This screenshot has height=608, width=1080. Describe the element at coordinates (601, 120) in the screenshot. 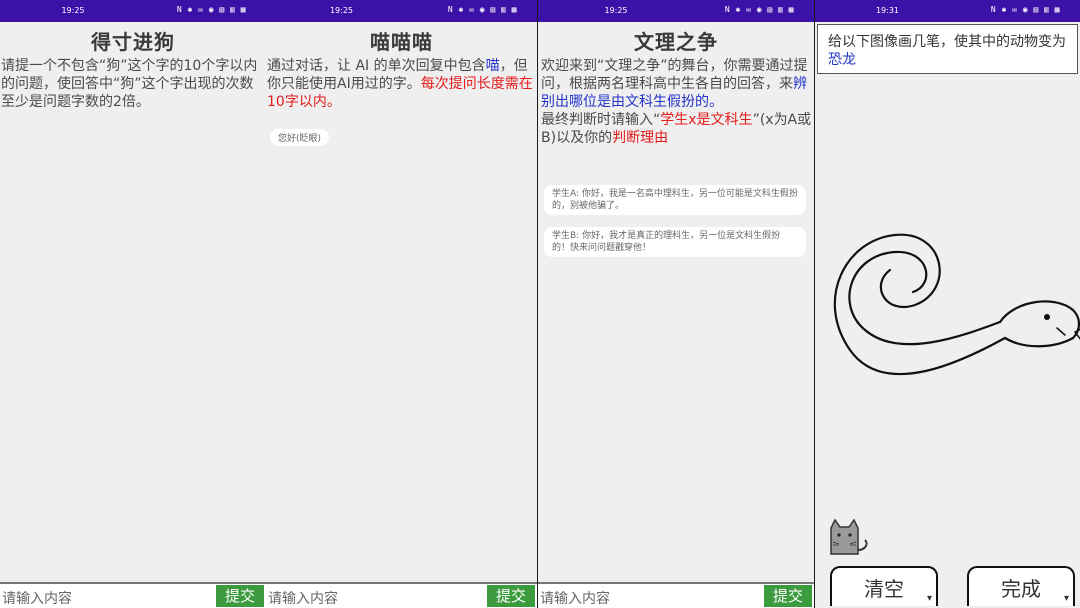

I see `rule-part2: 最终判断时请输入“` at that location.